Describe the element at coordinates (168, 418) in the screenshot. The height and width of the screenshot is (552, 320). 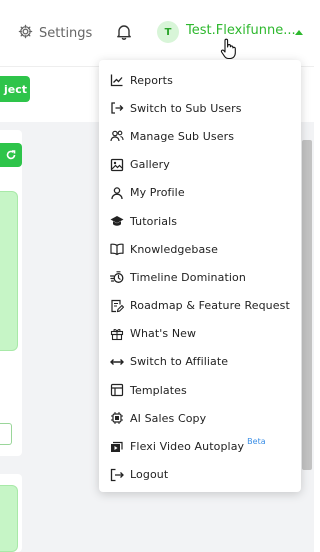
I see `menu-item-label: AI Sales Copy` at that location.